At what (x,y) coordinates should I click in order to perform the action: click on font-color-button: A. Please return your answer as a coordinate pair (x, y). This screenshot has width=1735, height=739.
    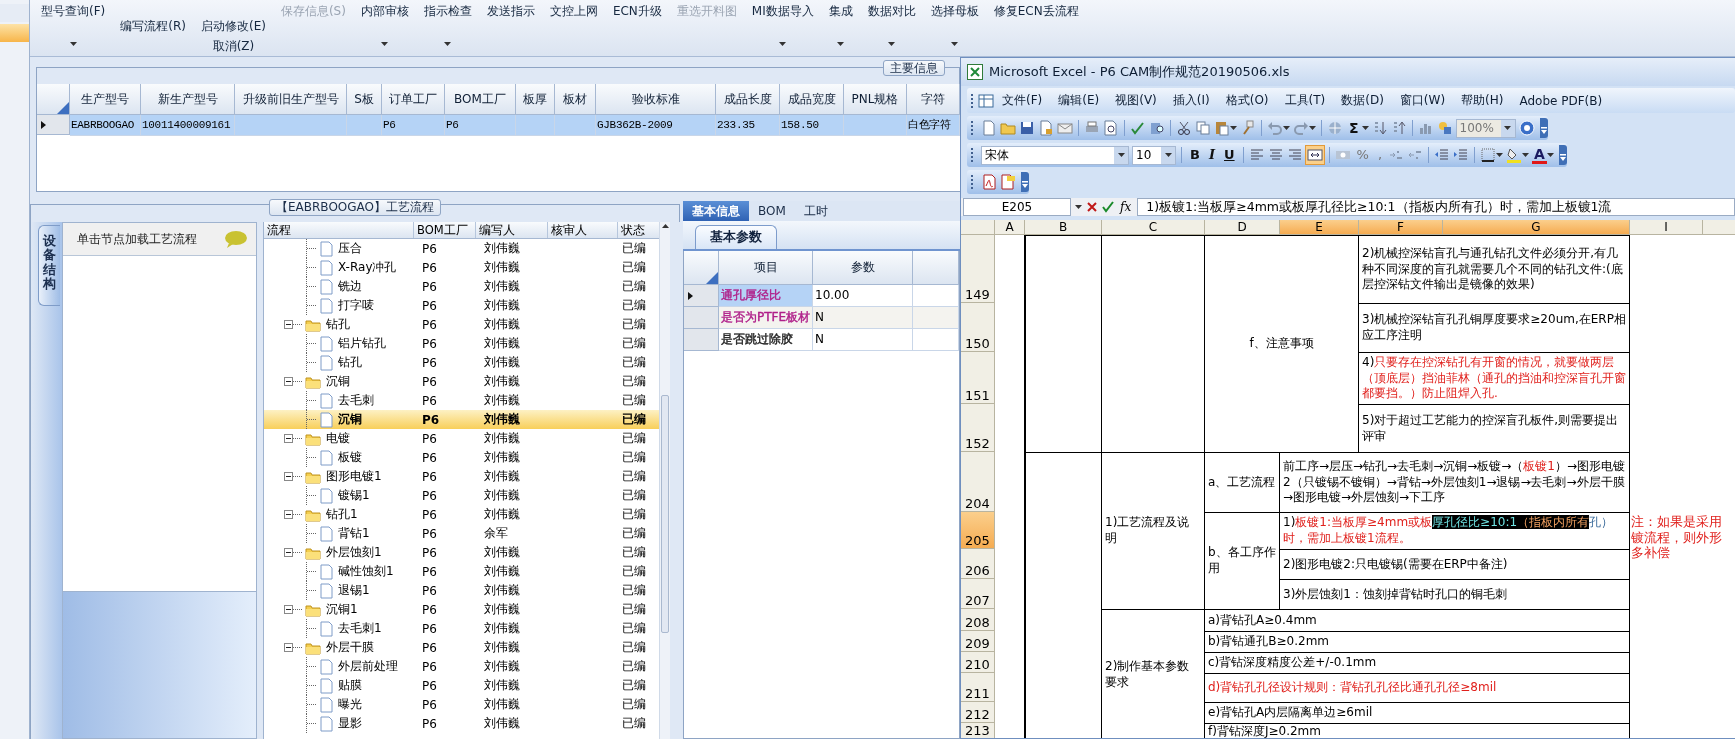
    Looking at the image, I should click on (1539, 155).